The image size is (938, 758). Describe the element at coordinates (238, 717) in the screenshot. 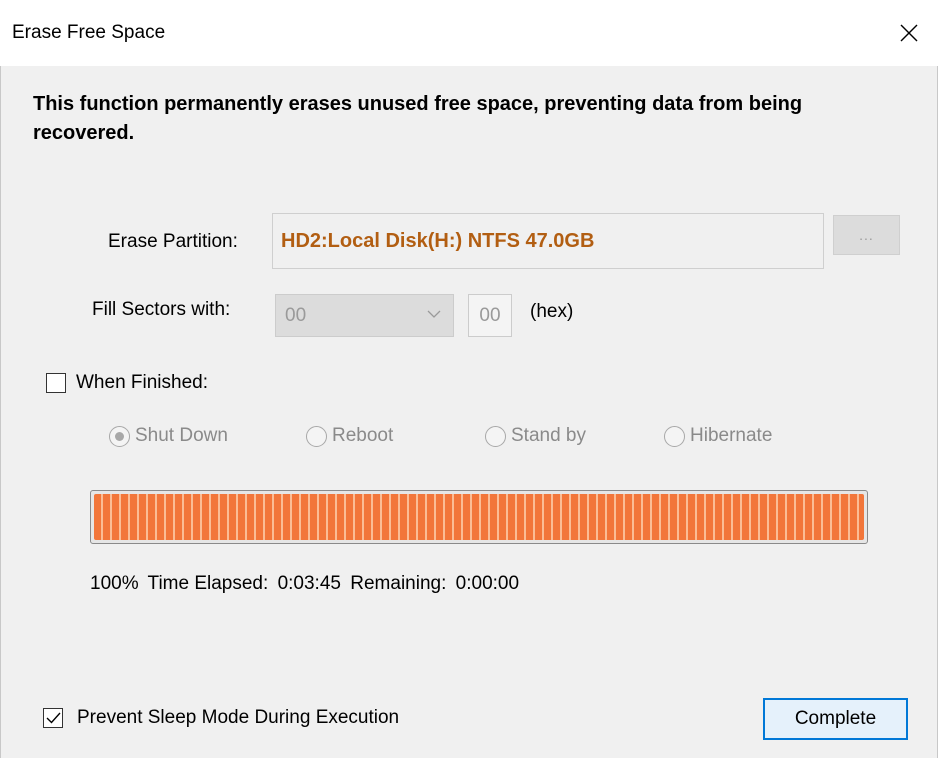

I see `prevent-sleep-label: Prevent Sleep Mode During Execution` at that location.